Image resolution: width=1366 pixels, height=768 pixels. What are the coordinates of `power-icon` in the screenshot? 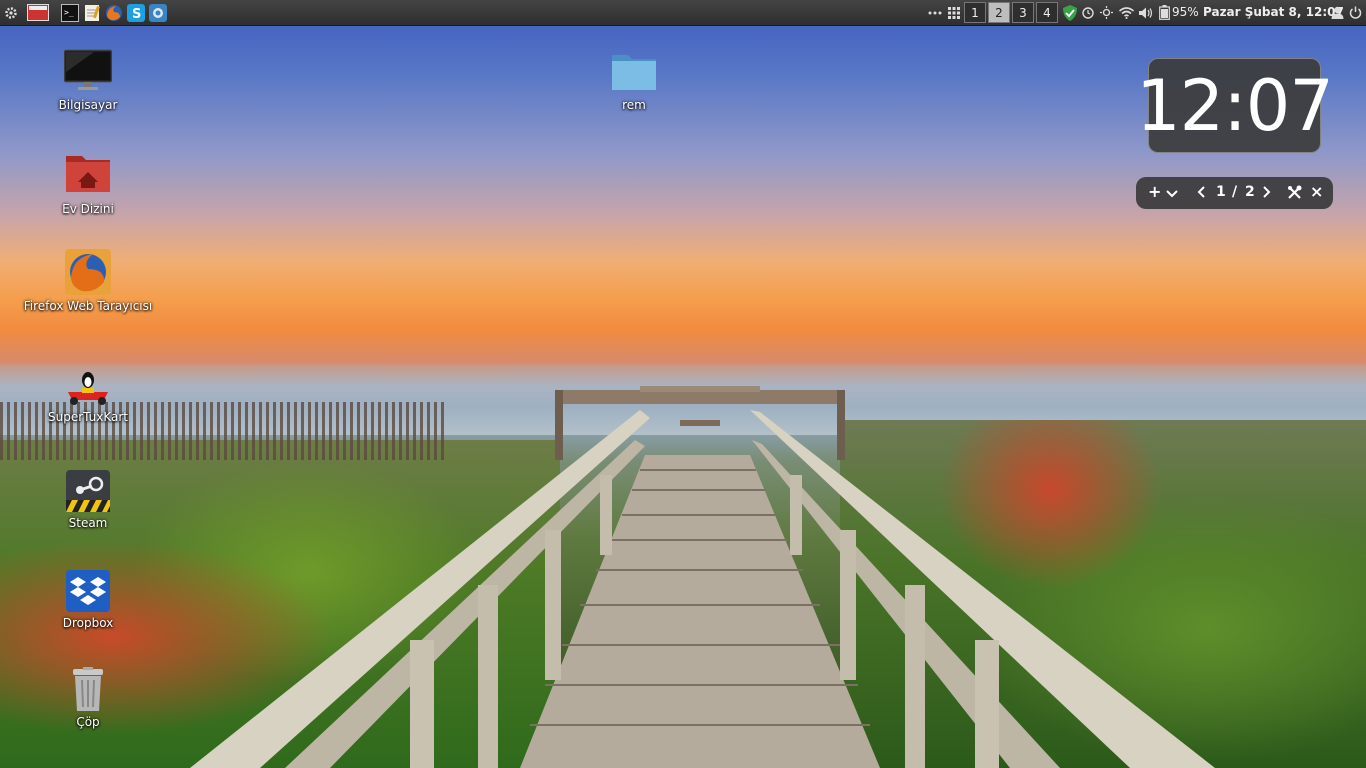 It's located at (1355, 12).